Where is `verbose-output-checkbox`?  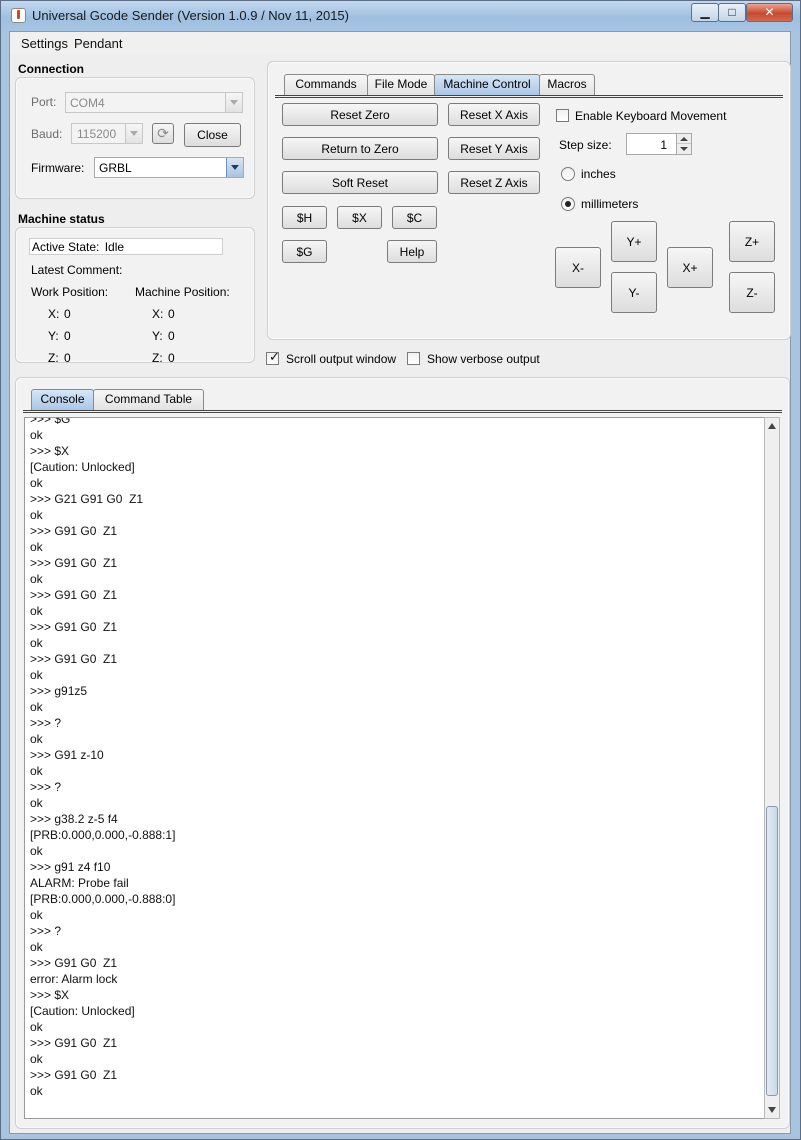
verbose-output-checkbox is located at coordinates (413, 358).